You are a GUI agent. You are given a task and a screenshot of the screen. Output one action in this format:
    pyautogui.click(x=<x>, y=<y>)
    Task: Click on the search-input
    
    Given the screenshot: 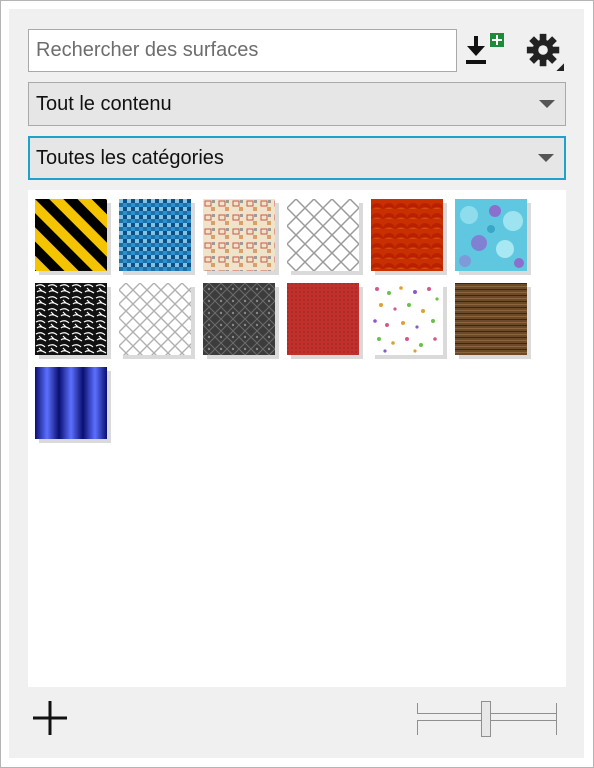 What is the action you would take?
    pyautogui.click(x=242, y=50)
    